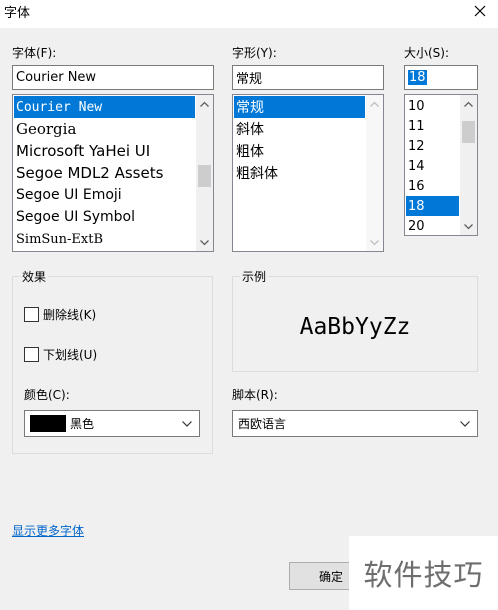 The height and width of the screenshot is (610, 498). I want to click on size-item-10: 10, so click(432, 106).